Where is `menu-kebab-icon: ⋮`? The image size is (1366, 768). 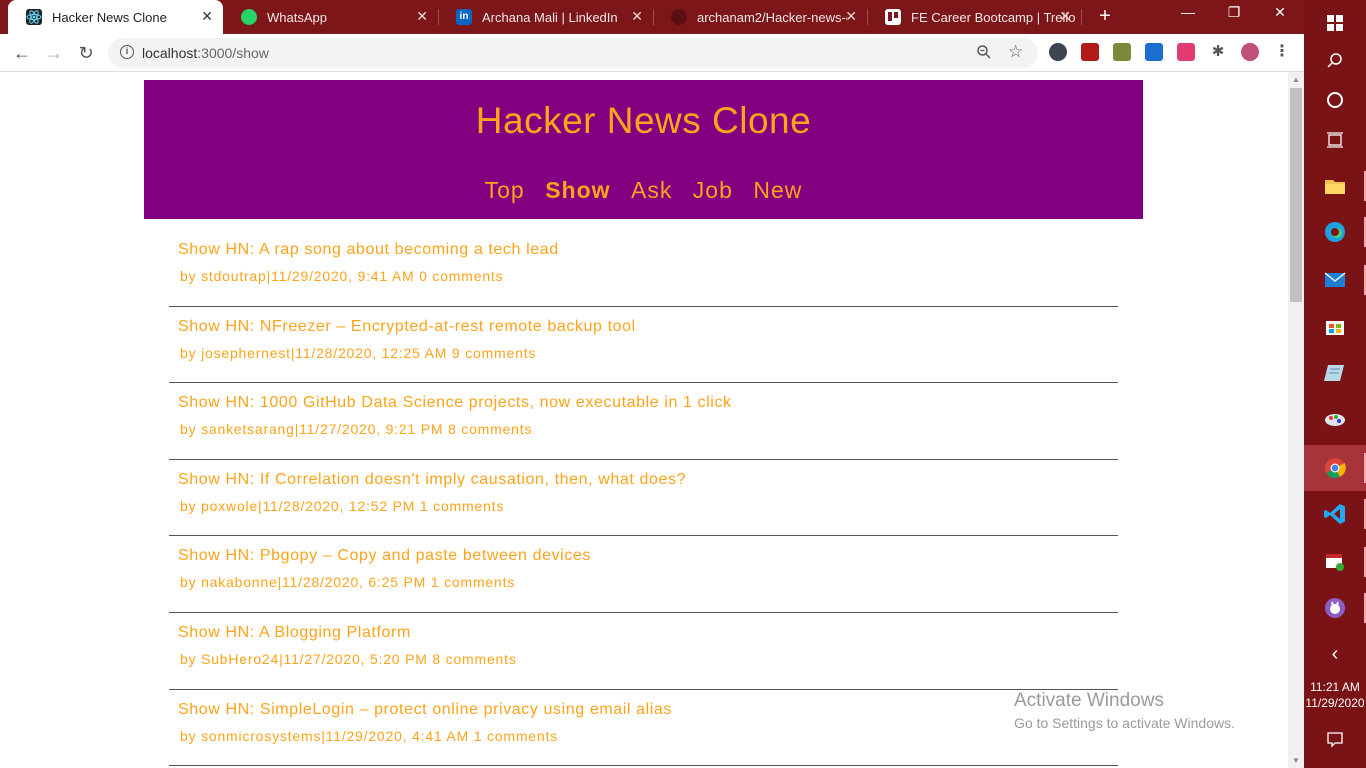
menu-kebab-icon: ⋮ is located at coordinates (1282, 52).